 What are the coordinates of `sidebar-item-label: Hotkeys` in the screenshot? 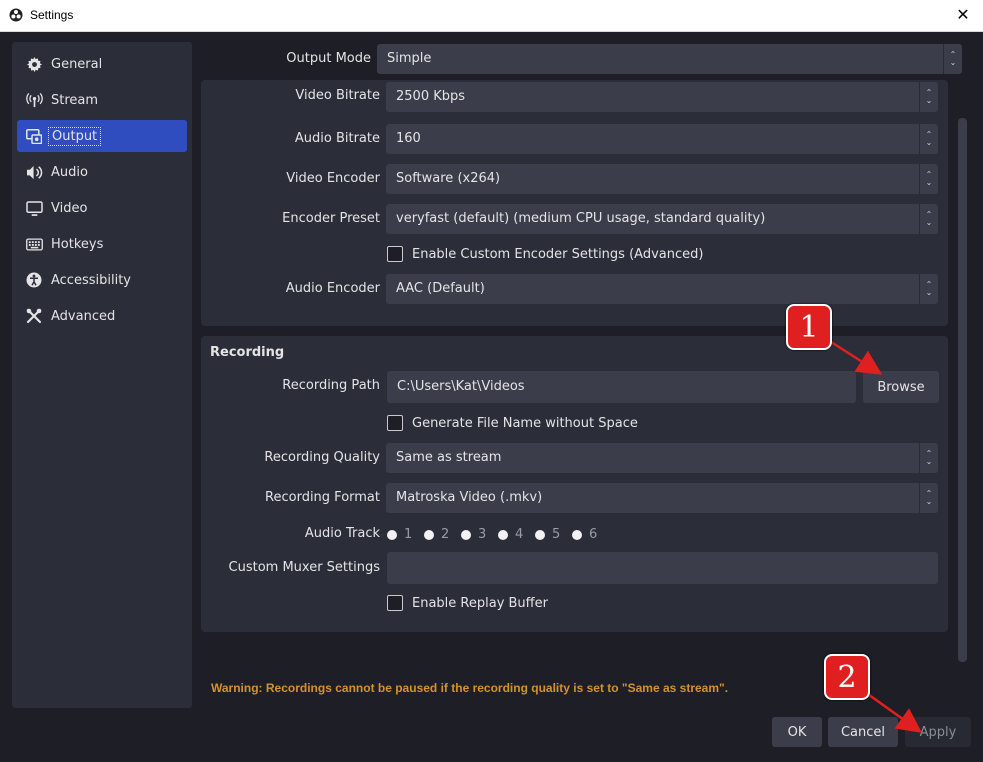 It's located at (77, 244).